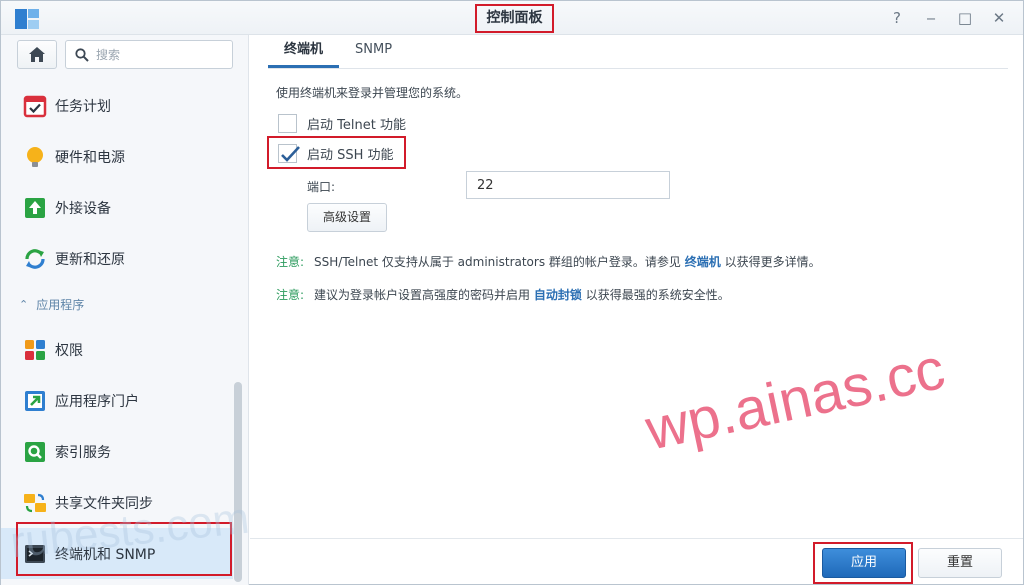 The height and width of the screenshot is (585, 1024). I want to click on control-panel-app-icon, so click(27, 19).